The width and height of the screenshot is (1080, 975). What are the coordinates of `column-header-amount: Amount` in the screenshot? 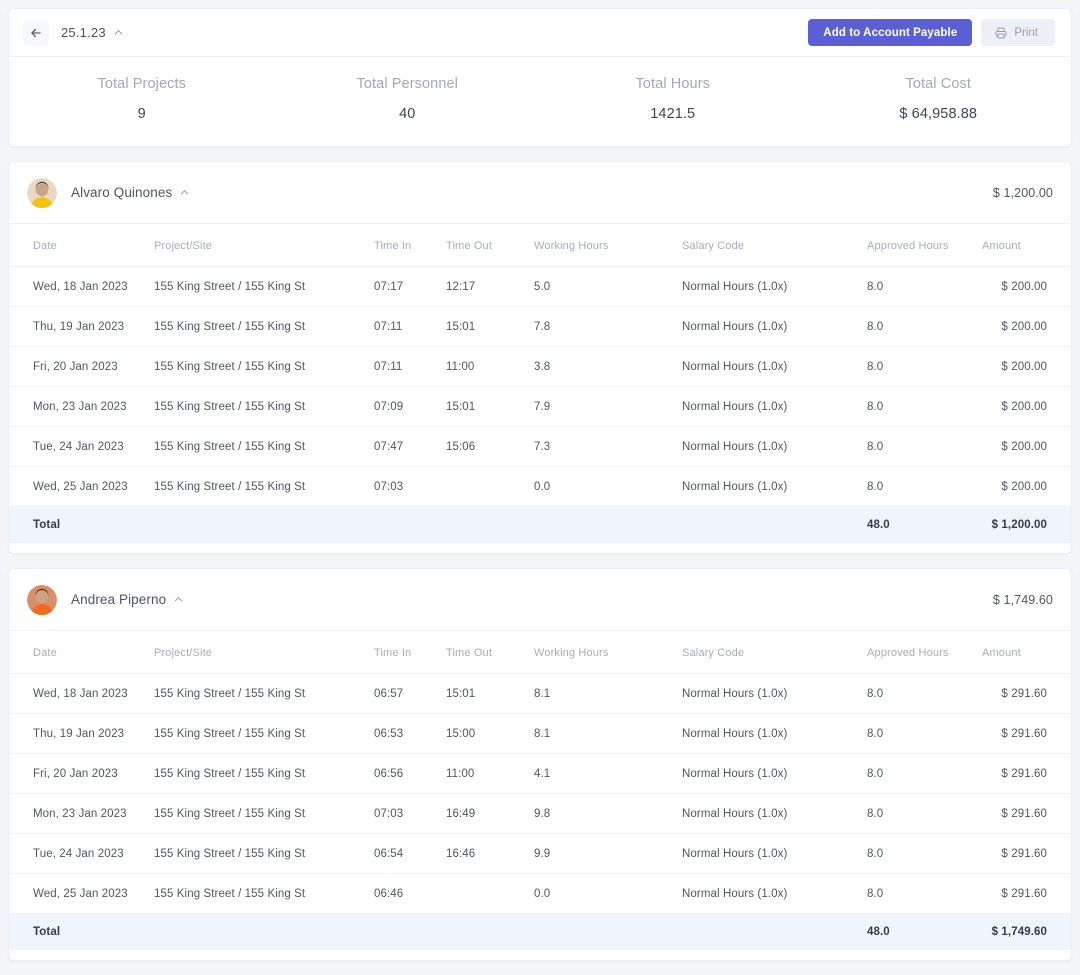 It's located at (1026, 245).